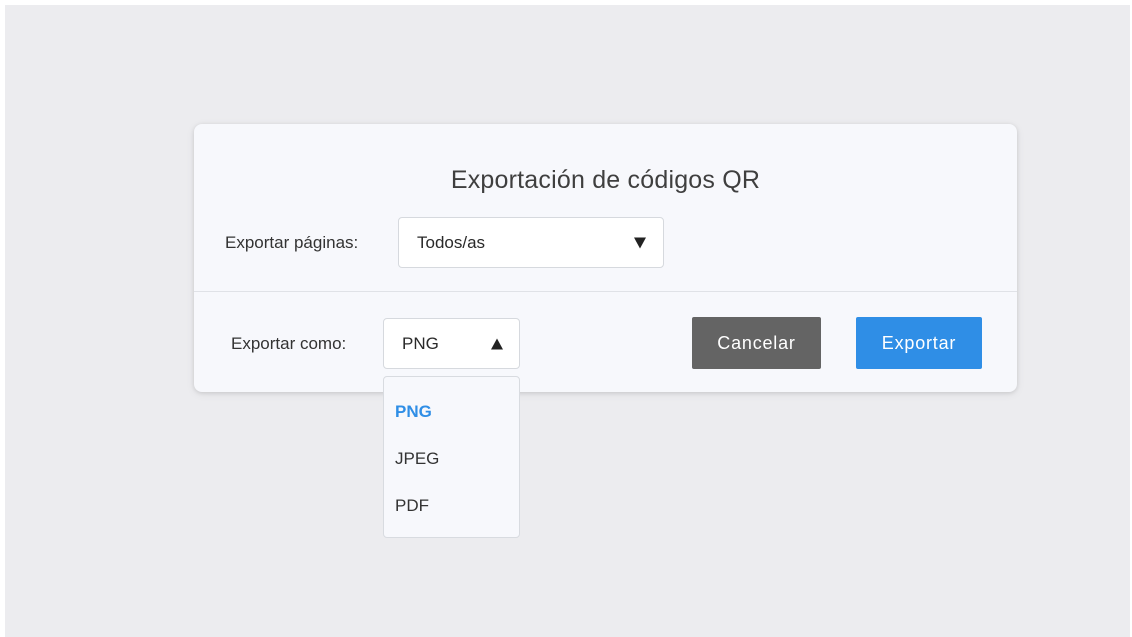 This screenshot has height=637, width=1132. I want to click on export-format-value: PNG, so click(420, 343).